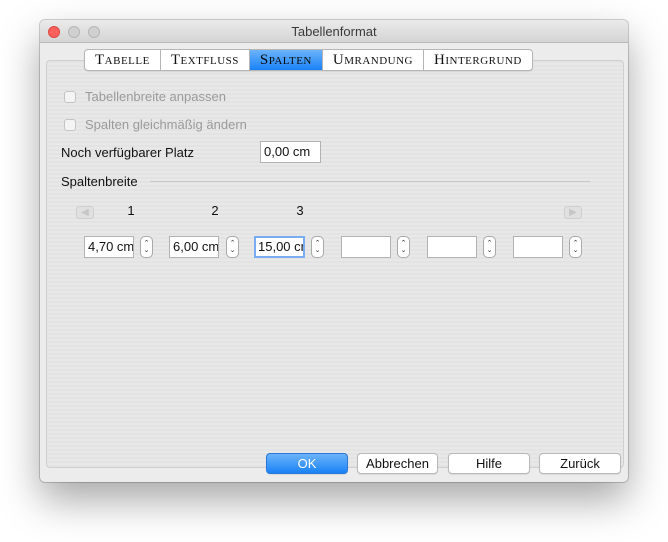 The image size is (668, 542). I want to click on column-number-2: 2, so click(215, 210).